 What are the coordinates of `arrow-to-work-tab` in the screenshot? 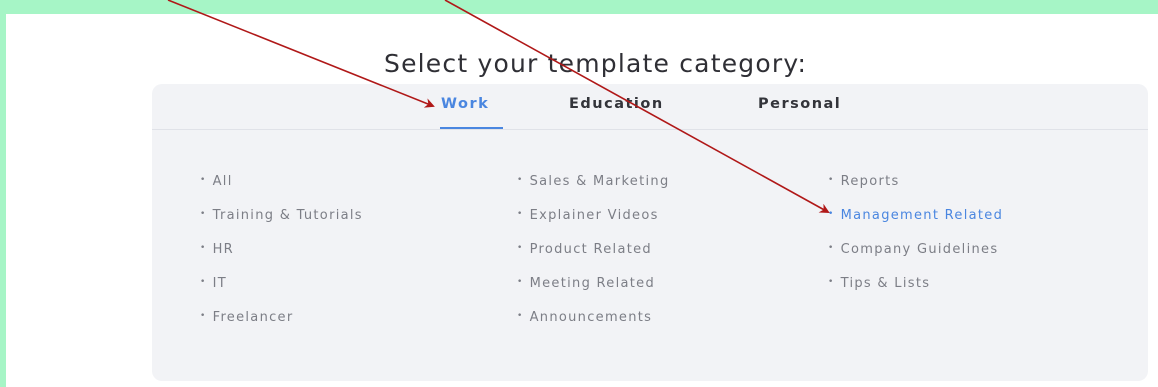 It's located at (301, 54).